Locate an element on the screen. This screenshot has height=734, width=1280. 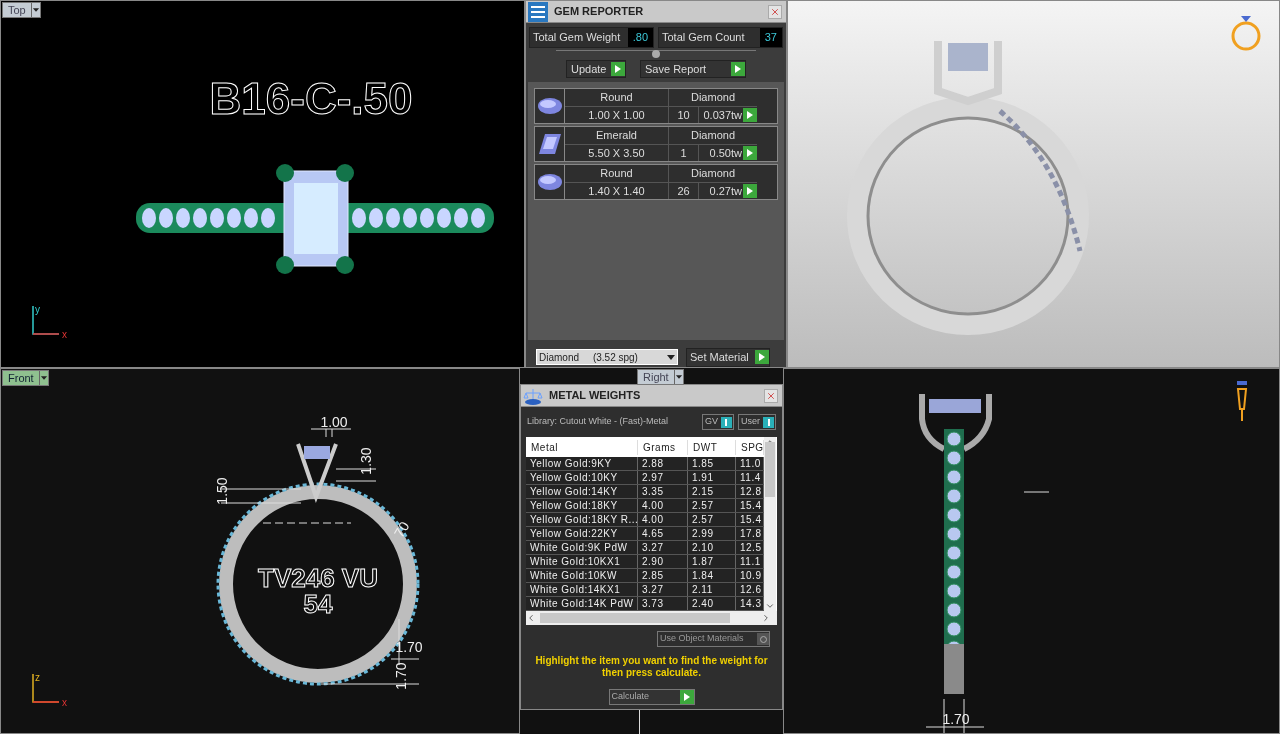
scroll-left-icon is located at coordinates (531, 618).